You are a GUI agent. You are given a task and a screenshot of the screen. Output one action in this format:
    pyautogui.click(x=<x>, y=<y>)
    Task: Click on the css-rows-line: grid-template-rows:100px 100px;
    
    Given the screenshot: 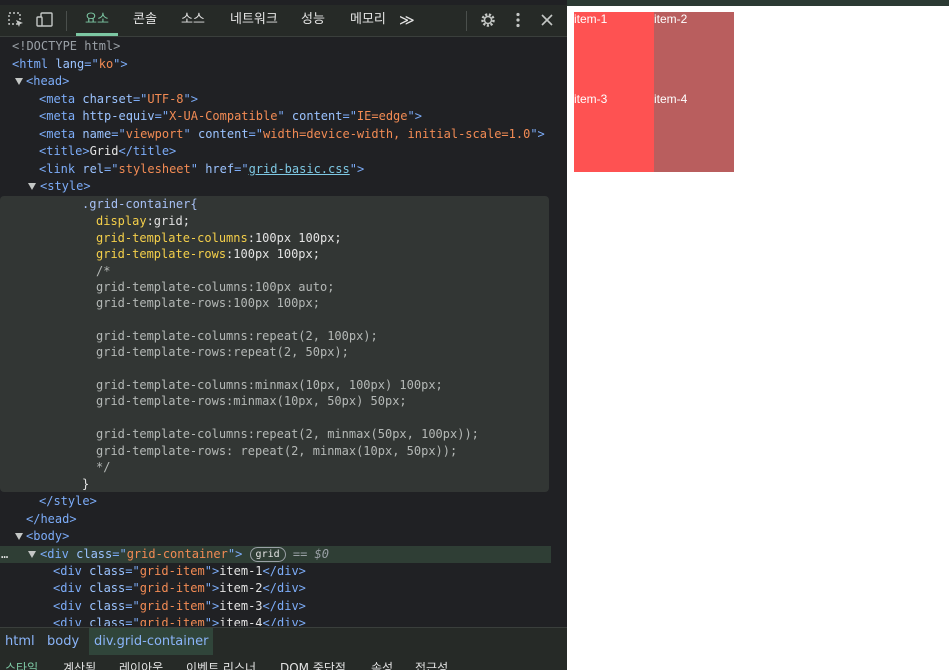 What is the action you would take?
    pyautogui.click(x=208, y=254)
    